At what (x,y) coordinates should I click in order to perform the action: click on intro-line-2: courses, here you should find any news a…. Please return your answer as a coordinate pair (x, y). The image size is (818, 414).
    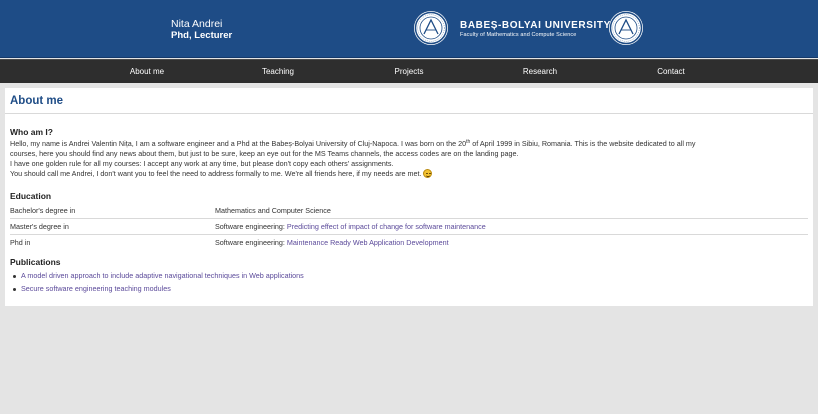
    Looking at the image, I should click on (264, 153).